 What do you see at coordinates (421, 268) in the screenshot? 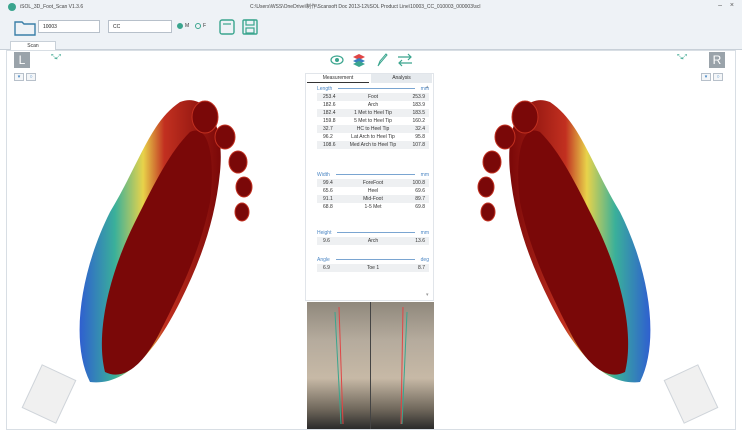
I see `right-value: 8.7` at bounding box center [421, 268].